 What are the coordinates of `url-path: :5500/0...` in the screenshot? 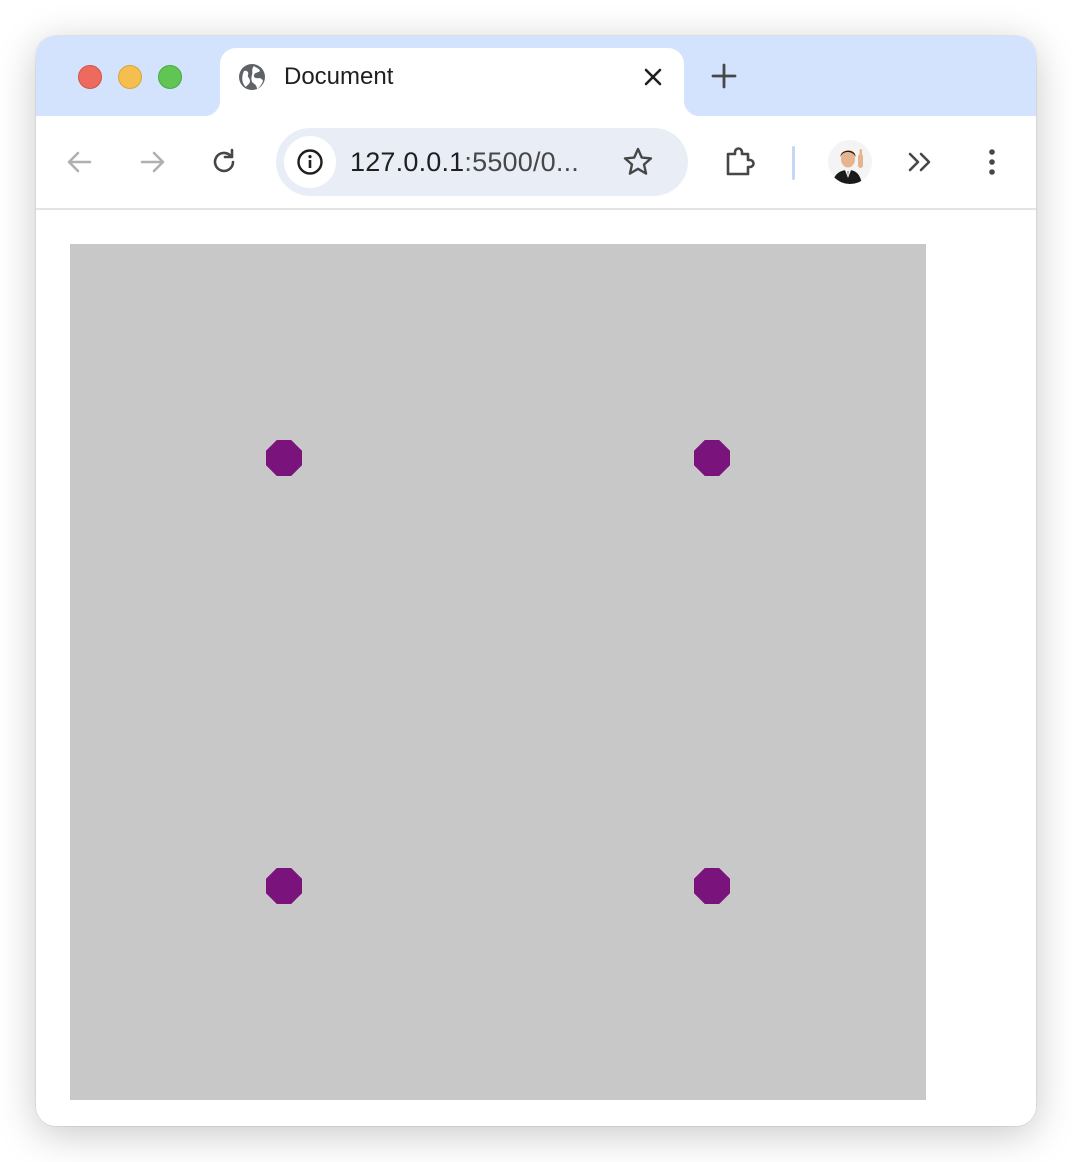 It's located at (521, 162).